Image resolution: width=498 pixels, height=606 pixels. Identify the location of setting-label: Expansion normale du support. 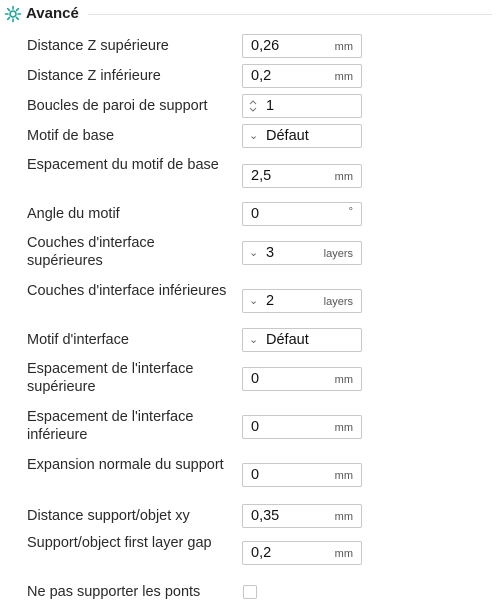
(125, 465).